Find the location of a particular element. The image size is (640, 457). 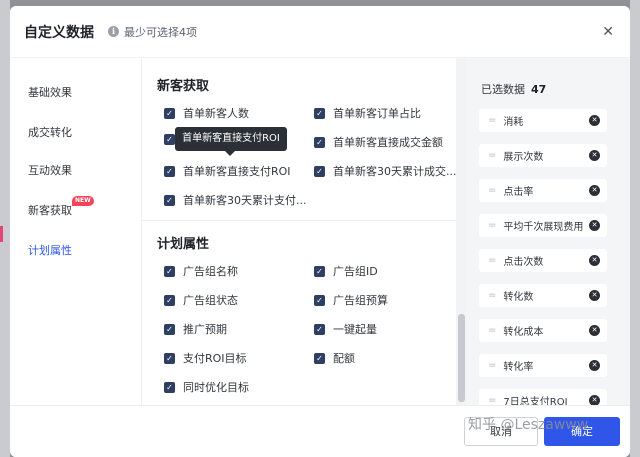

chip-label: 平均千次展现费用 is located at coordinates (543, 227).